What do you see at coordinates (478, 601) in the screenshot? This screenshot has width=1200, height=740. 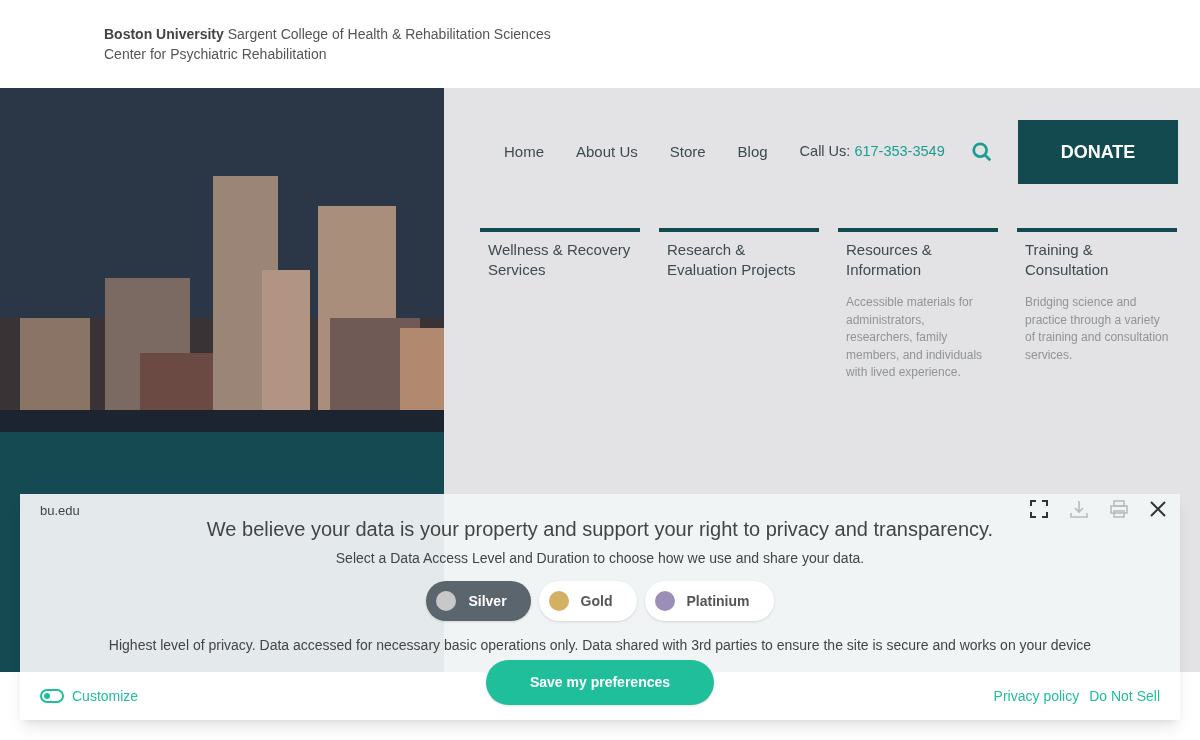 I see `level-option: Silver` at bounding box center [478, 601].